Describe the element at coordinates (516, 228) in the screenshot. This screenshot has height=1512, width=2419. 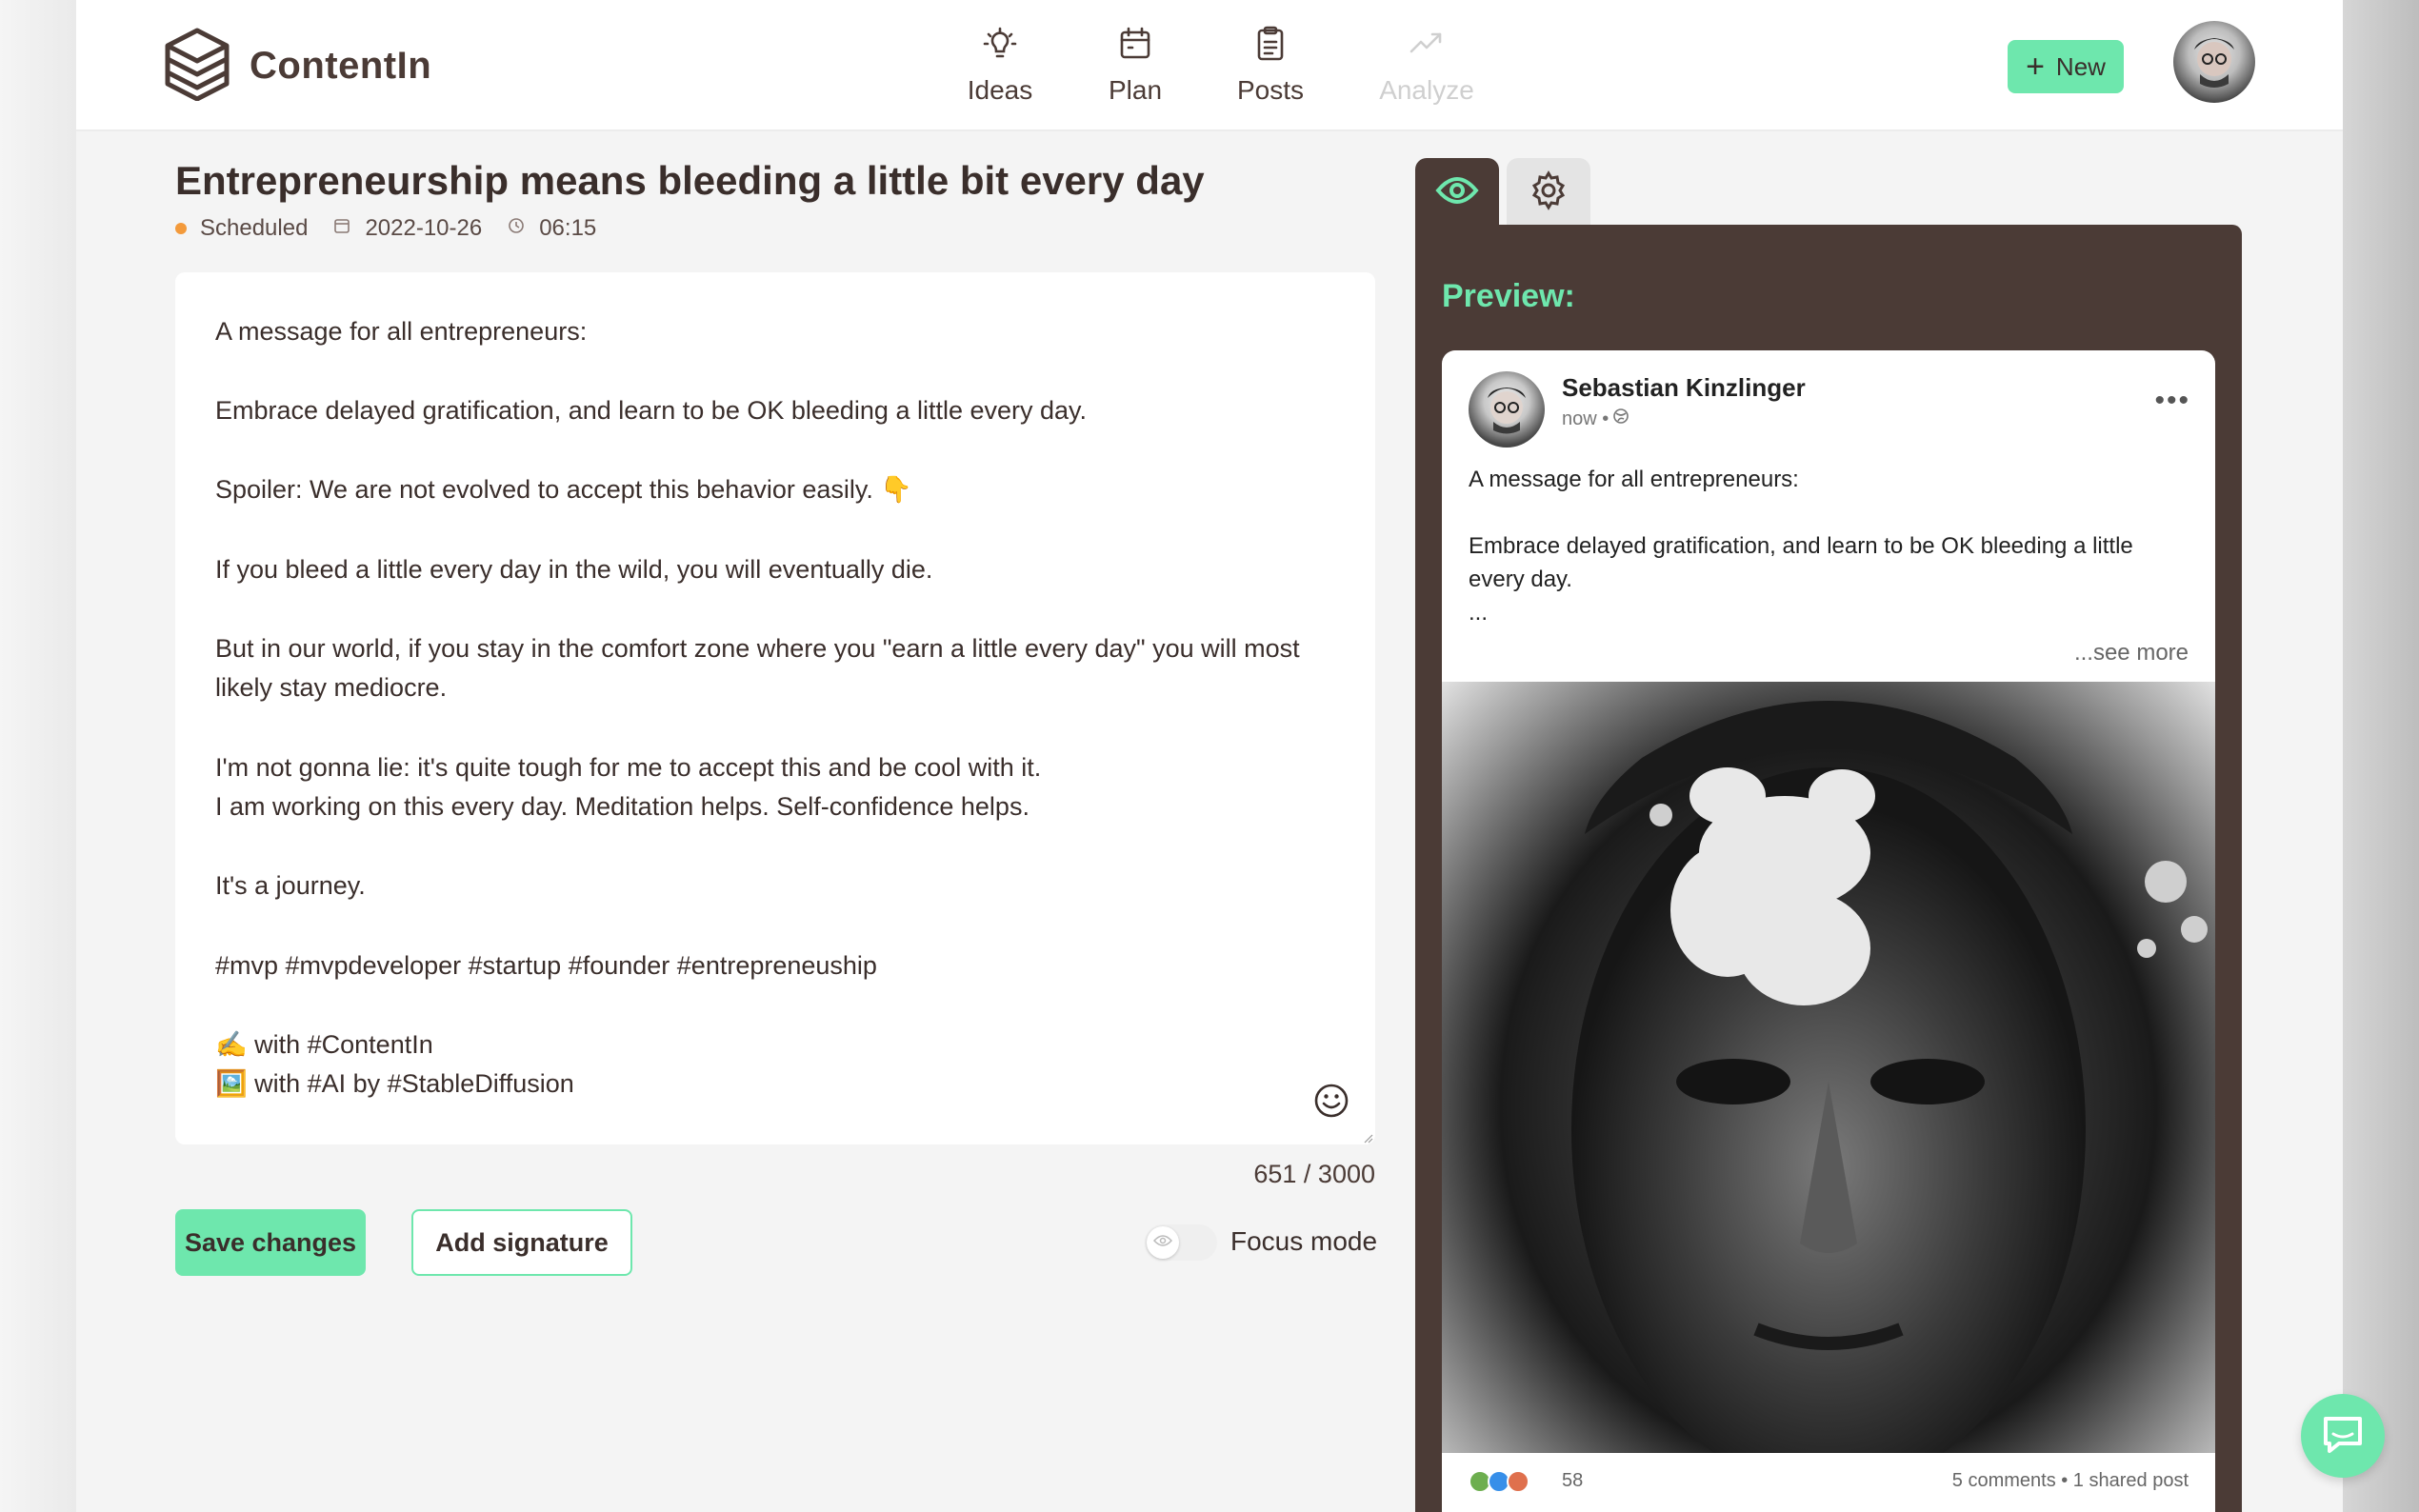
I see `clock-icon` at that location.